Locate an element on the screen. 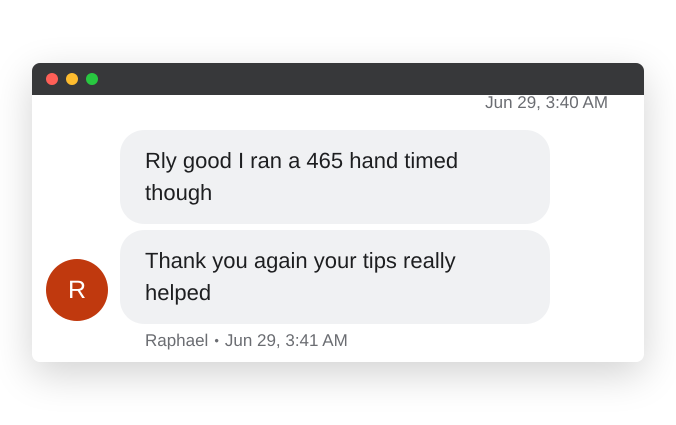 The width and height of the screenshot is (676, 425). message-time: Jun 29, 3:41 AM is located at coordinates (286, 341).